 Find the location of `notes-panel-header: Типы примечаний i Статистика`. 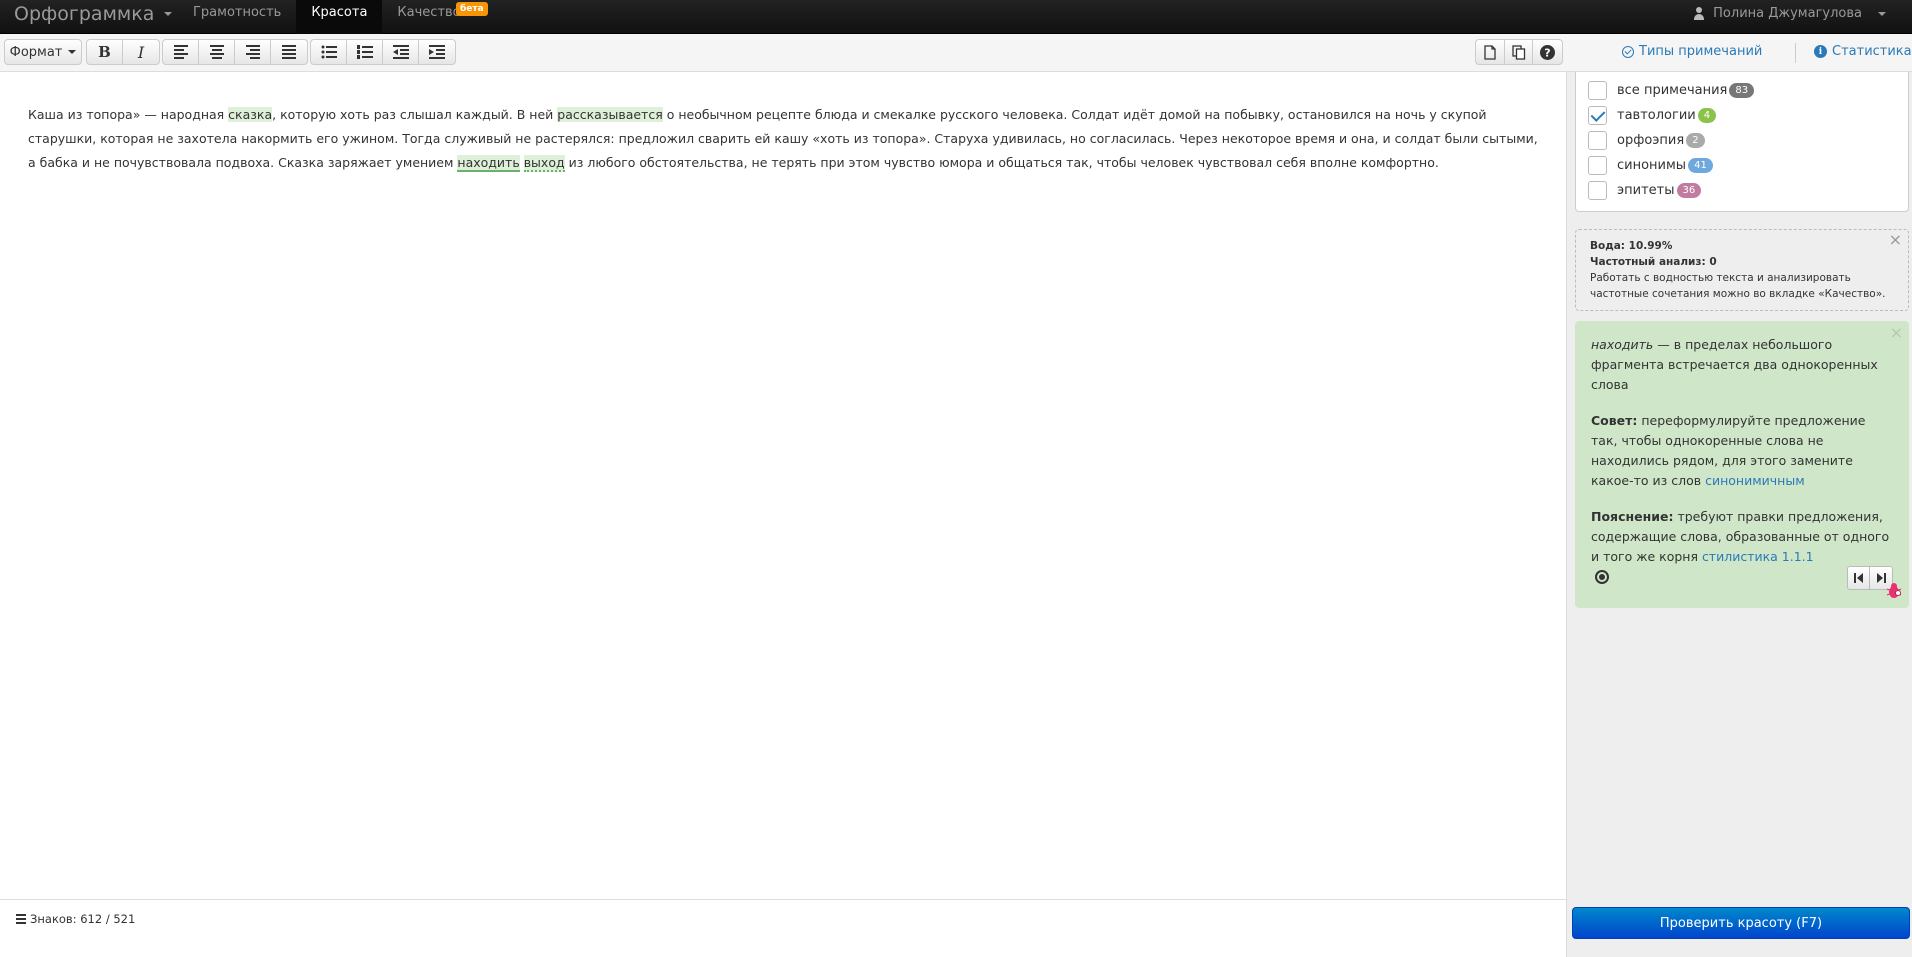

notes-panel-header: Типы примечаний i Статистика is located at coordinates (1739, 53).